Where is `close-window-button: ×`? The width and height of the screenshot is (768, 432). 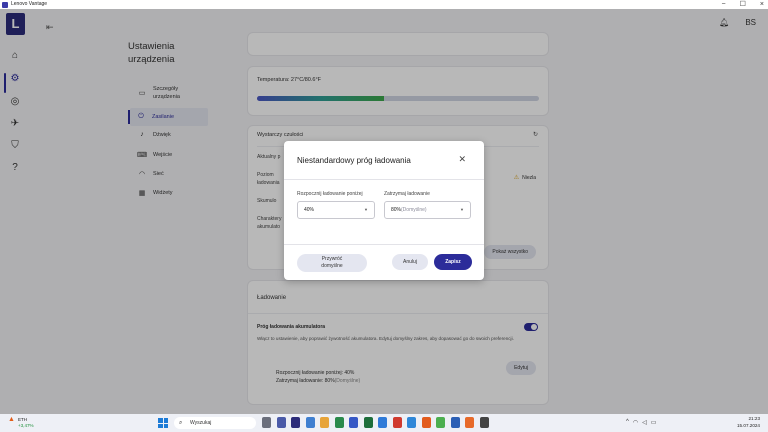 close-window-button: × is located at coordinates (762, 4).